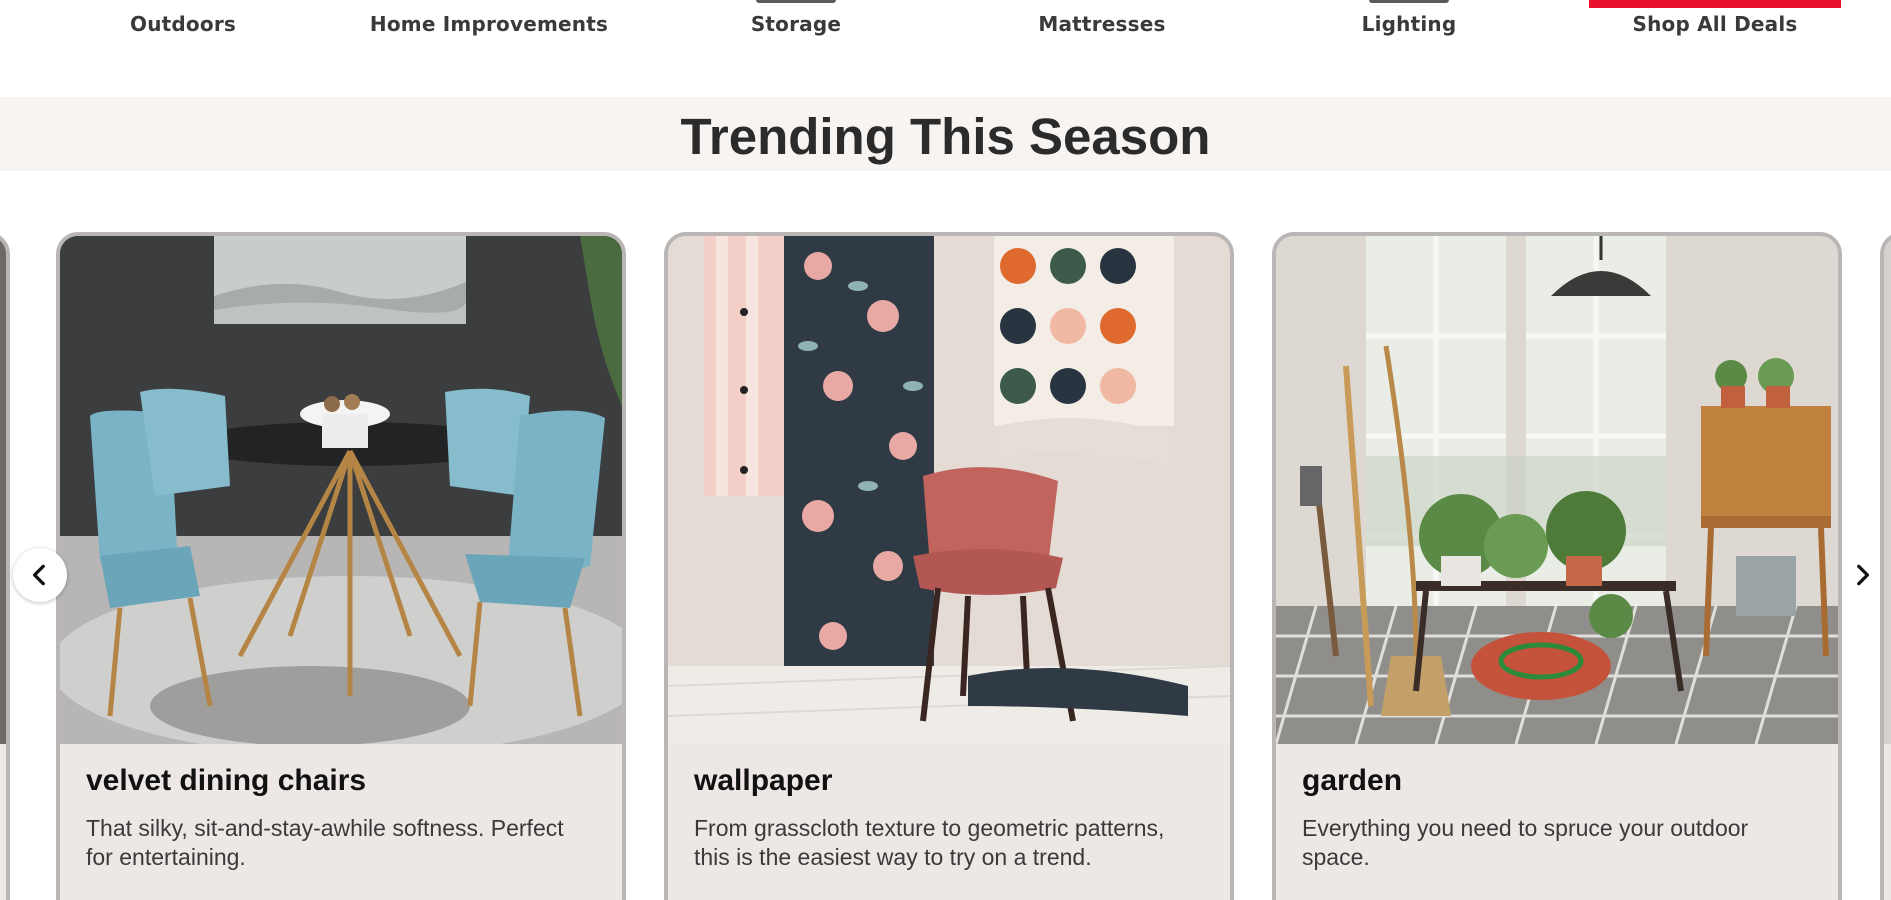  I want to click on category-label: Storage, so click(796, 24).